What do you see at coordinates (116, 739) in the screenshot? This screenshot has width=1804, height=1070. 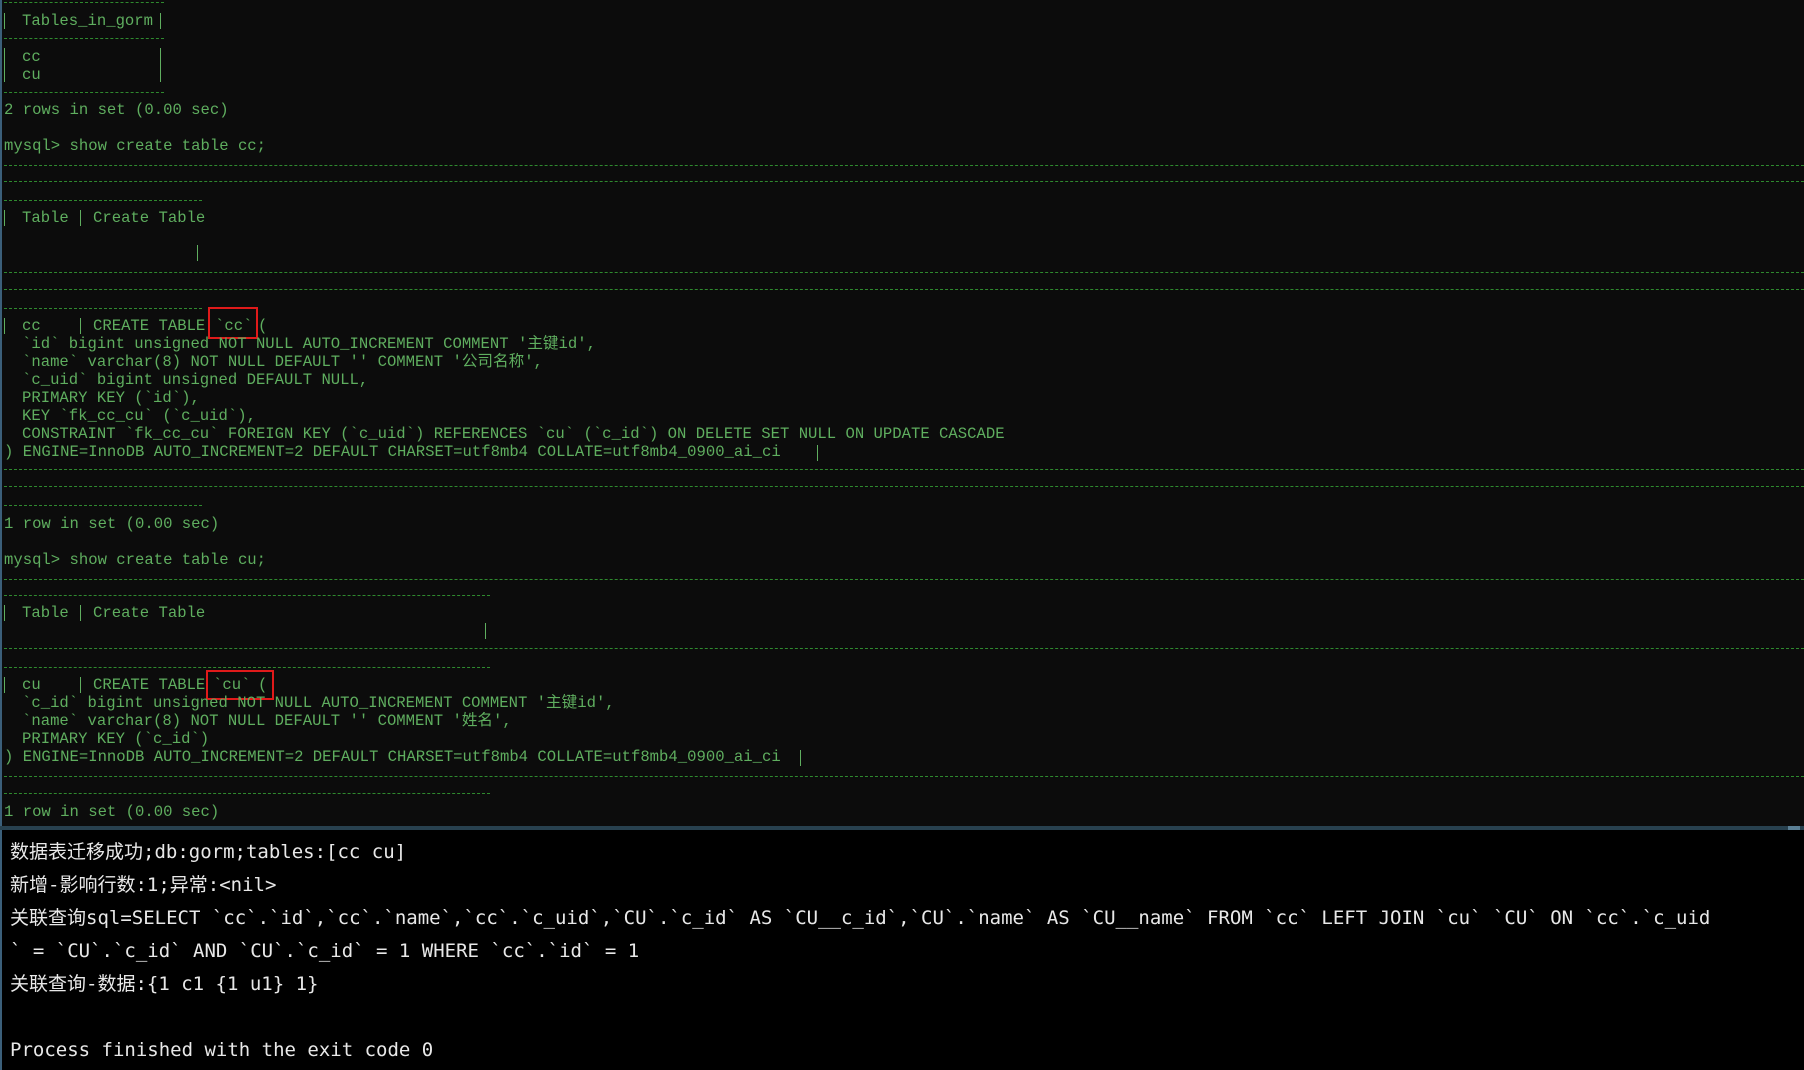 I see `cu-ddl-line: PRIMARY KEY (`c_id`)` at bounding box center [116, 739].